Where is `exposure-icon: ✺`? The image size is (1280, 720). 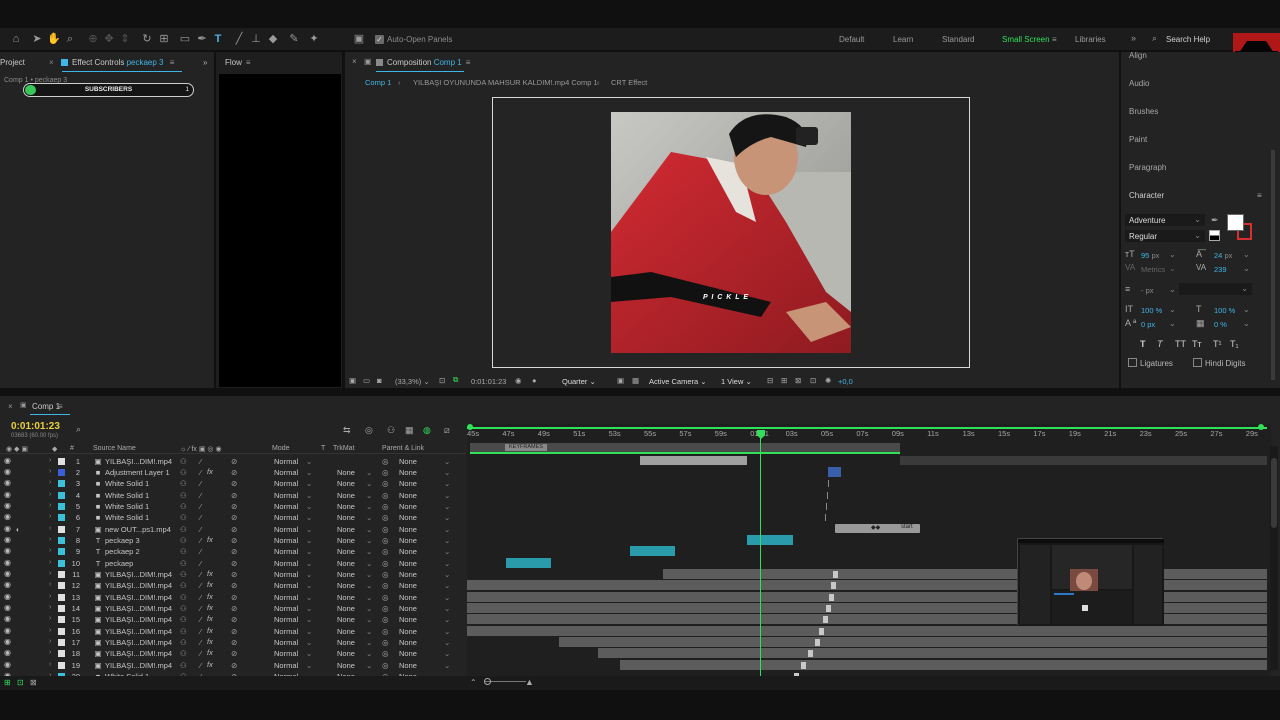 exposure-icon: ✺ is located at coordinates (828, 380).